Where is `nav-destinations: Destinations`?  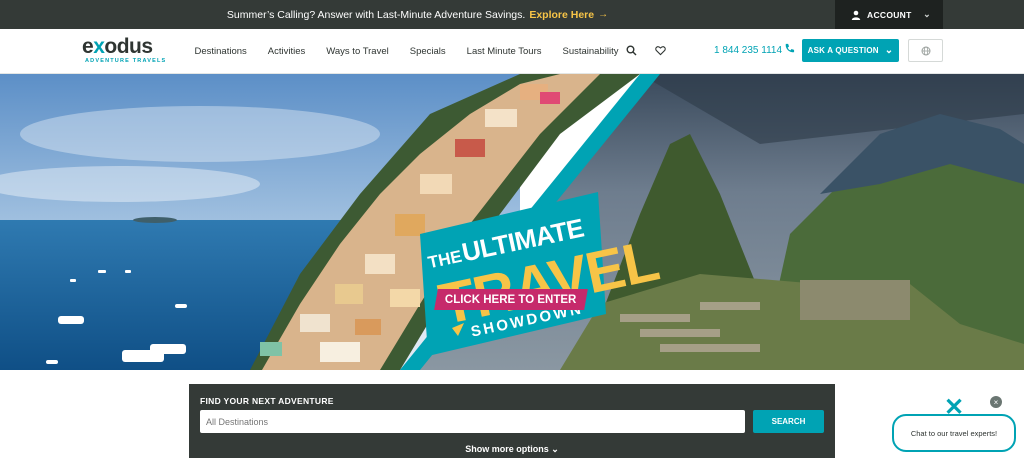 nav-destinations: Destinations is located at coordinates (220, 51).